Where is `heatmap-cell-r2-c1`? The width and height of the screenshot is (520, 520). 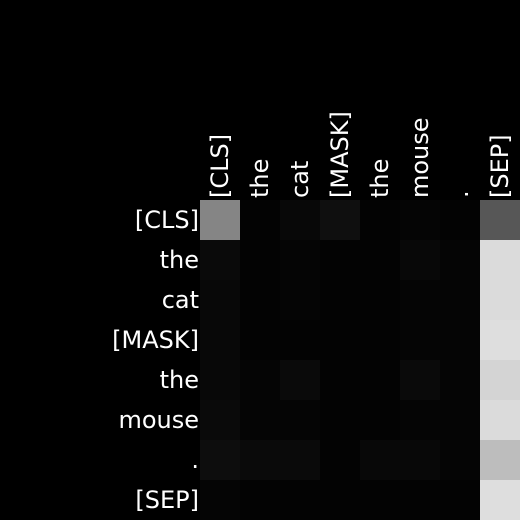
heatmap-cell-r2-c1 is located at coordinates (260, 300).